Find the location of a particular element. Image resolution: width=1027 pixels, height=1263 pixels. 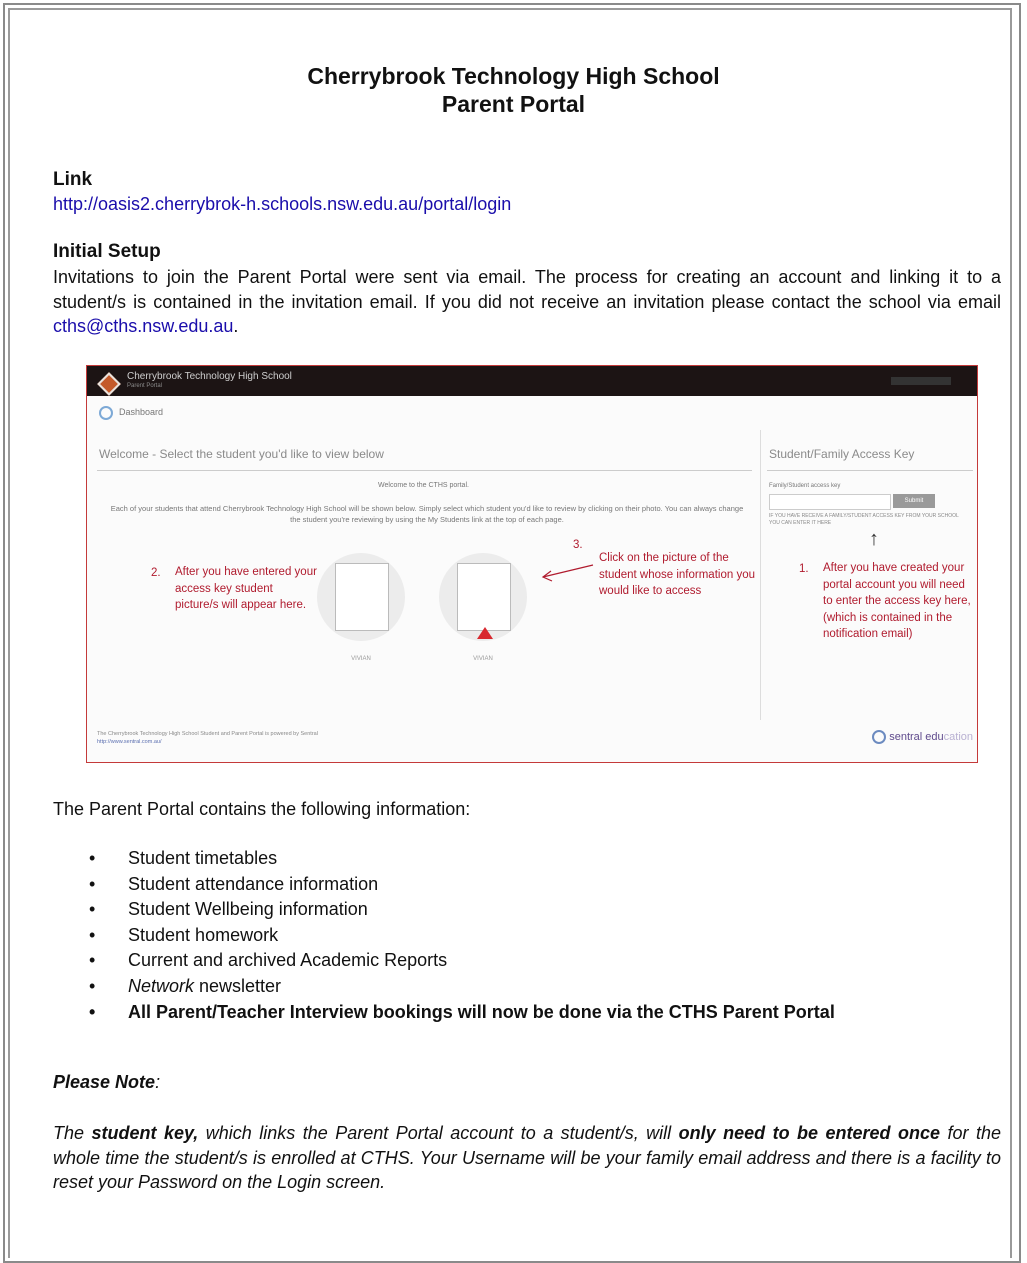

list-item: • Student timetables is located at coordinates (444, 859).